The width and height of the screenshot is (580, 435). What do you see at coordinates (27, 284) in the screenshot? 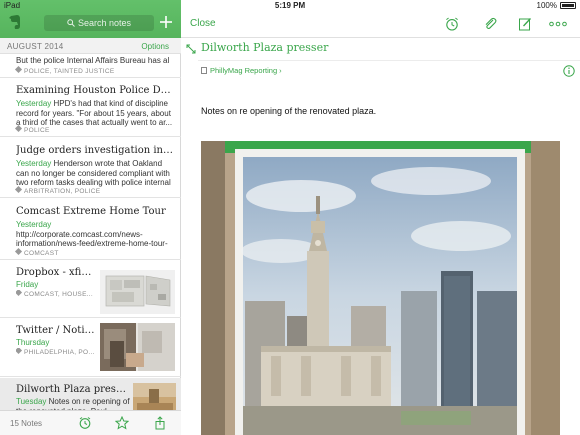
I see `note-date: Friday` at bounding box center [27, 284].